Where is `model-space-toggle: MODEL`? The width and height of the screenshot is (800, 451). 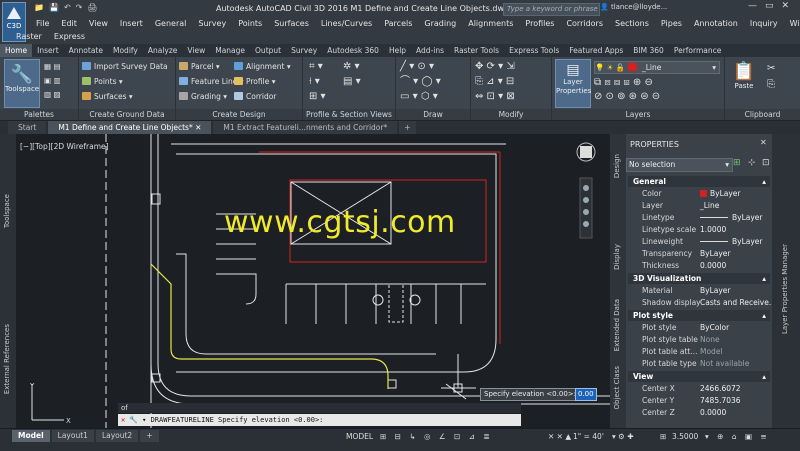
model-space-toggle: MODEL is located at coordinates (359, 436).